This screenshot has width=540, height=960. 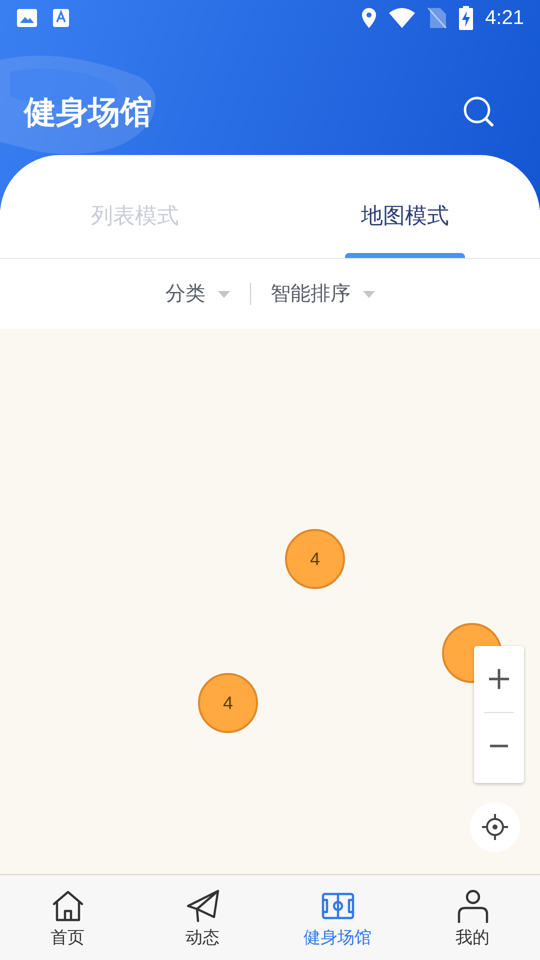 I want to click on mode-tab: 地图模式, so click(x=405, y=228).